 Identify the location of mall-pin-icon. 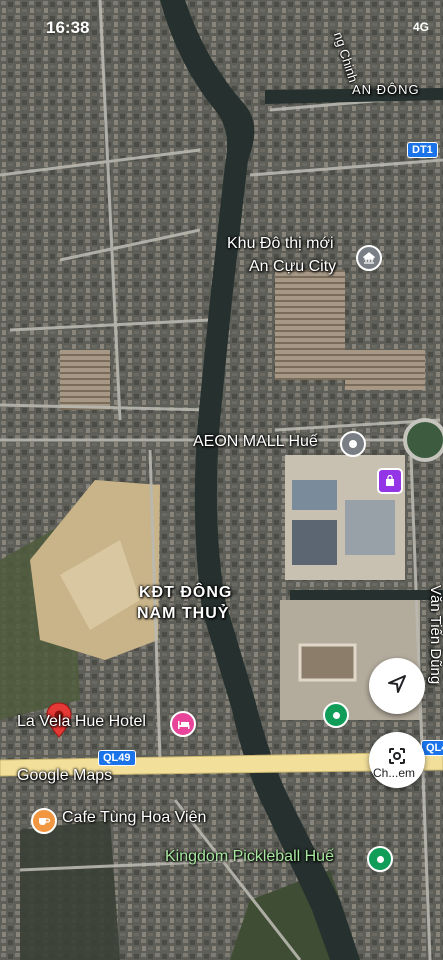
(353, 444).